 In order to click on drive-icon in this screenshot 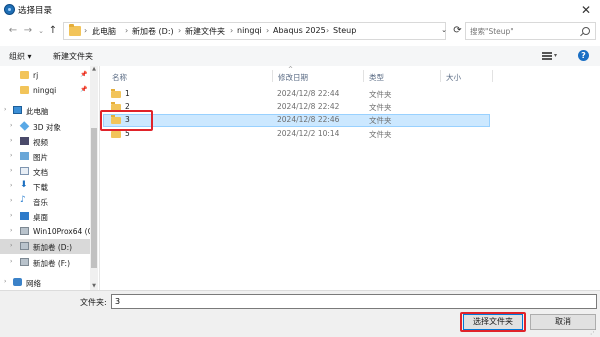, I will do `click(24, 246)`.